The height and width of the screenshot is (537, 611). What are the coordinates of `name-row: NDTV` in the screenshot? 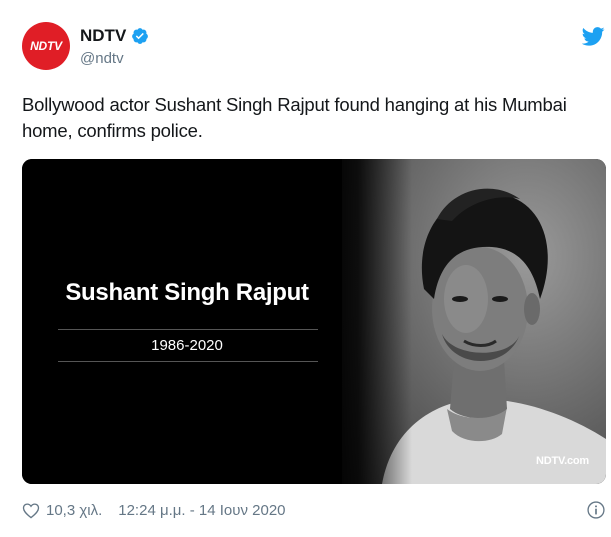 It's located at (114, 36).